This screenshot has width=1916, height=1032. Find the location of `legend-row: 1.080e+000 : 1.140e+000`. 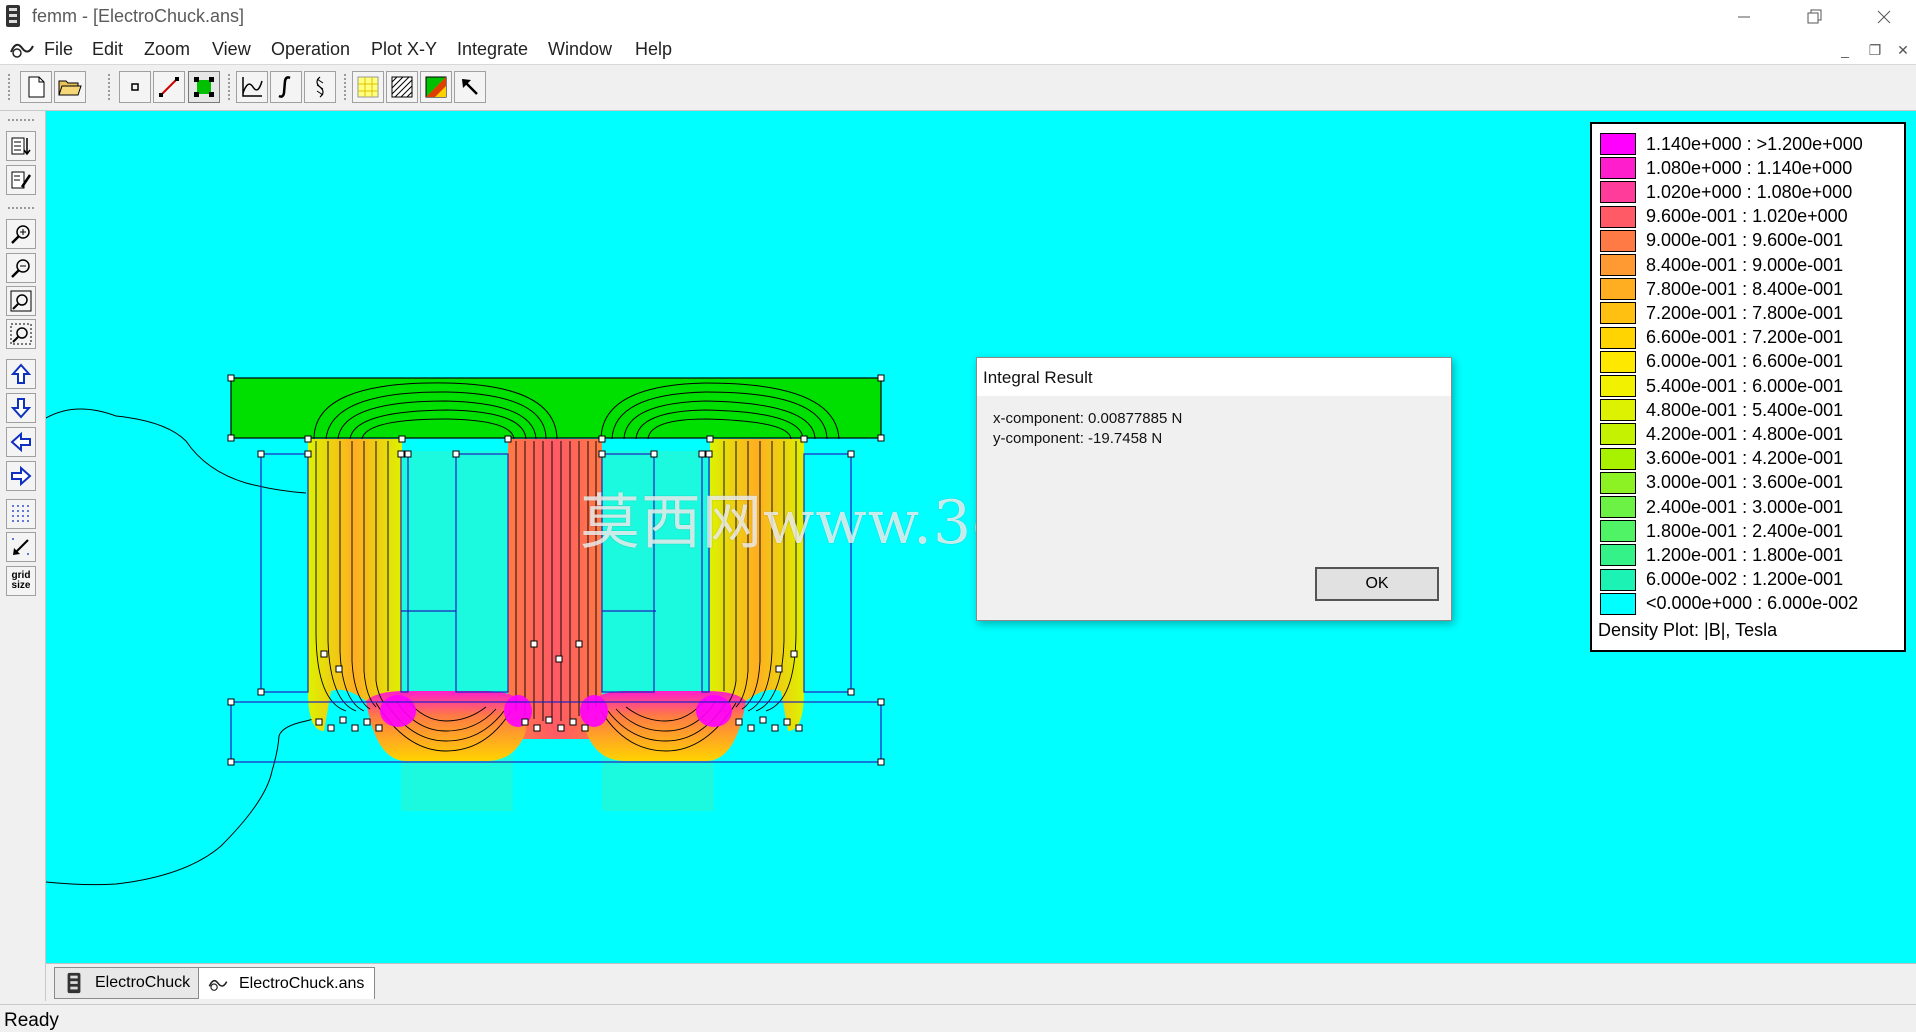

legend-row: 1.080e+000 : 1.140e+000 is located at coordinates (1726, 168).